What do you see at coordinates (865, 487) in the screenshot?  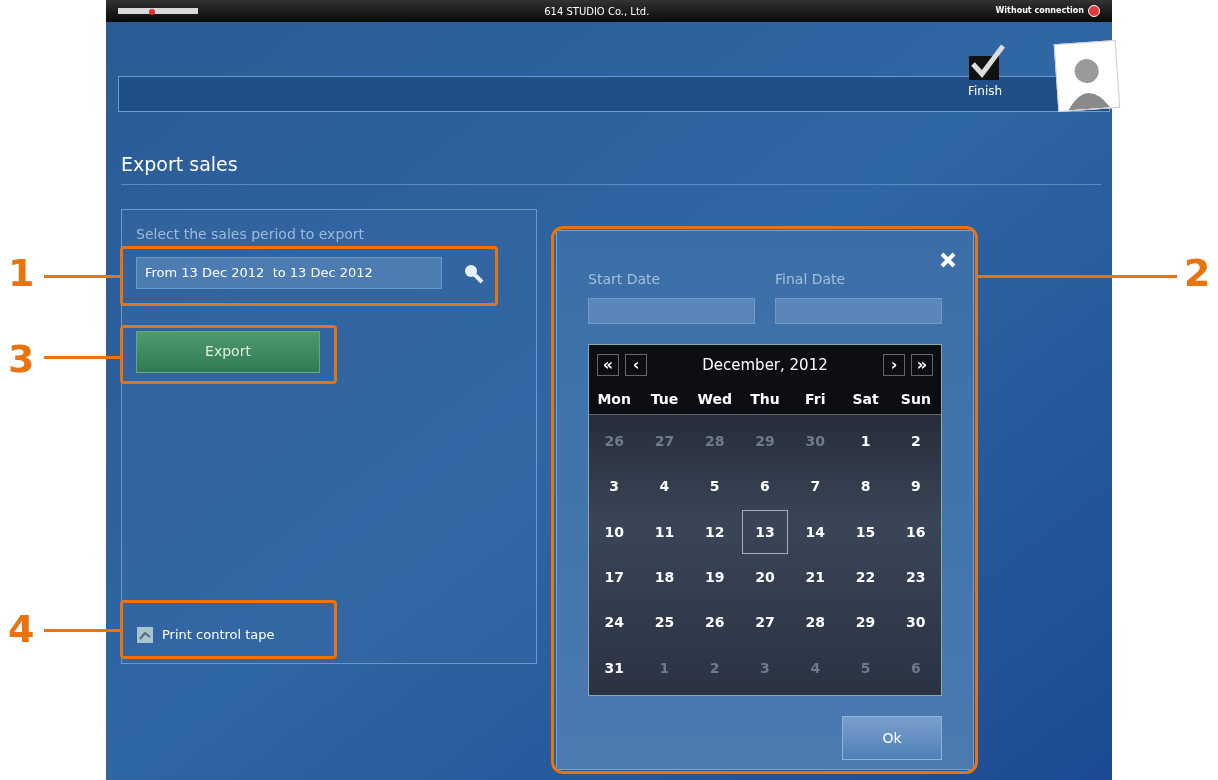 I see `calendar-day: 8` at bounding box center [865, 487].